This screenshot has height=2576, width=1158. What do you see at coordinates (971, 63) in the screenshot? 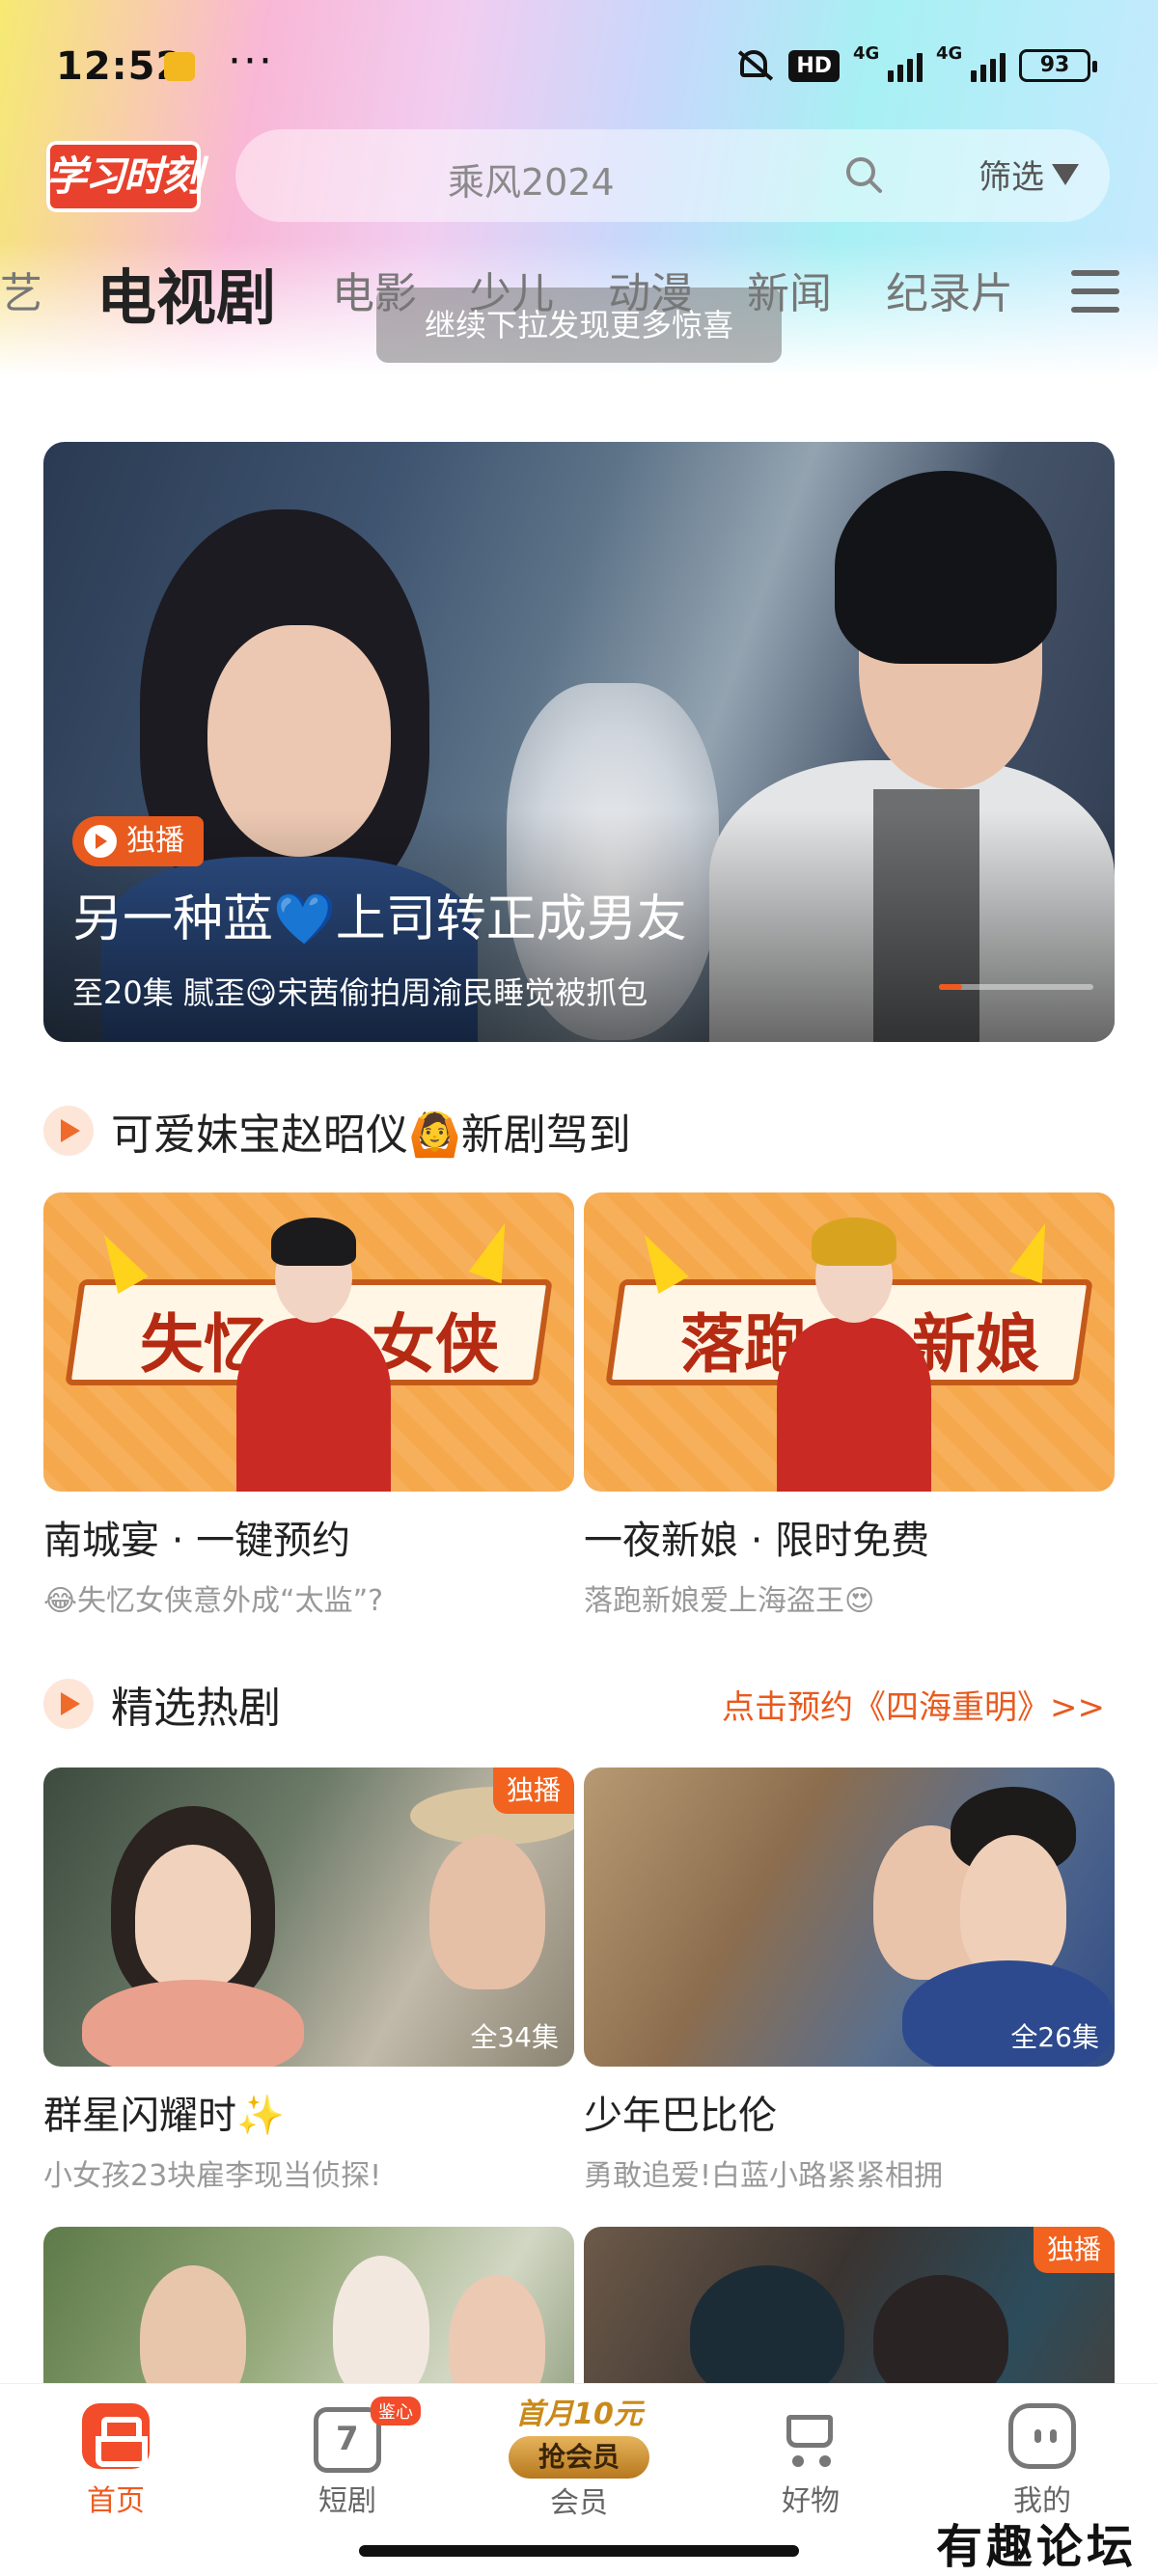
I see `signal-icon-2: 4G` at bounding box center [971, 63].